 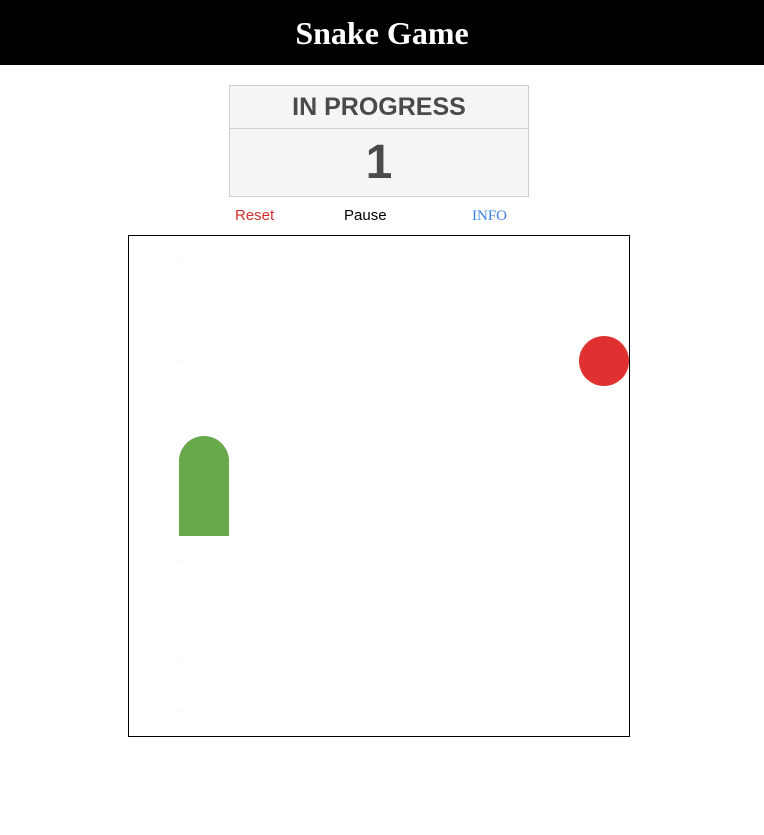 What do you see at coordinates (204, 486) in the screenshot?
I see `snake-body` at bounding box center [204, 486].